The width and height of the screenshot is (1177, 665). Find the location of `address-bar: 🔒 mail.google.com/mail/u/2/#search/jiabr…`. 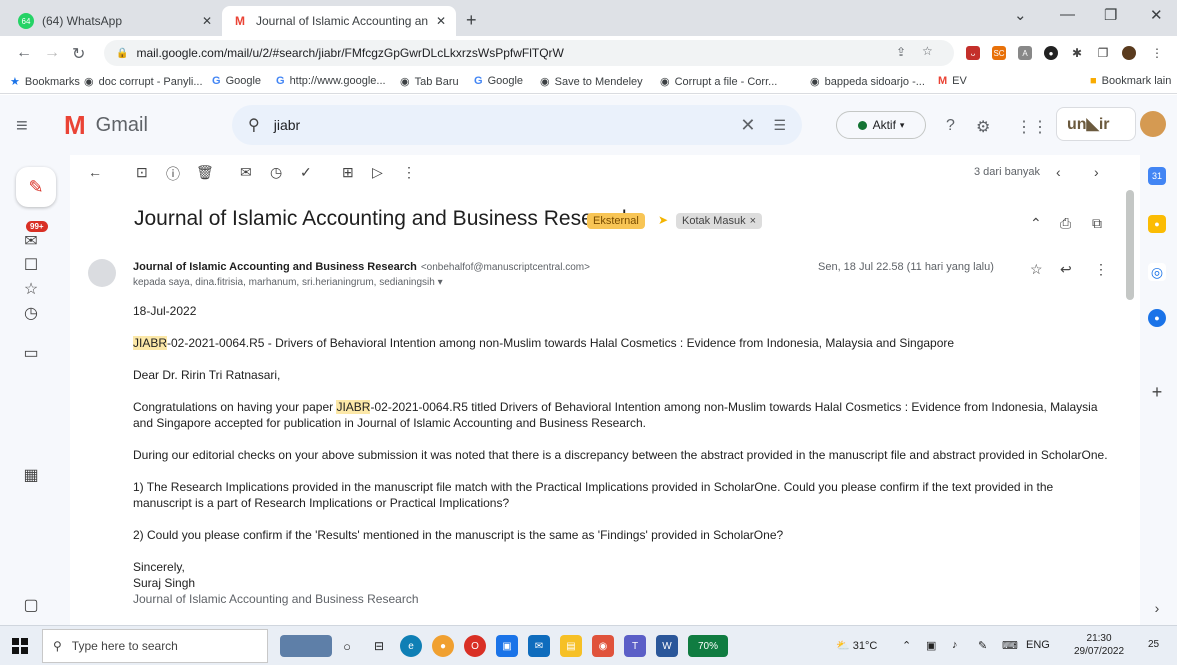

address-bar: 🔒 mail.google.com/mail/u/2/#search/jiabr… is located at coordinates (529, 53).